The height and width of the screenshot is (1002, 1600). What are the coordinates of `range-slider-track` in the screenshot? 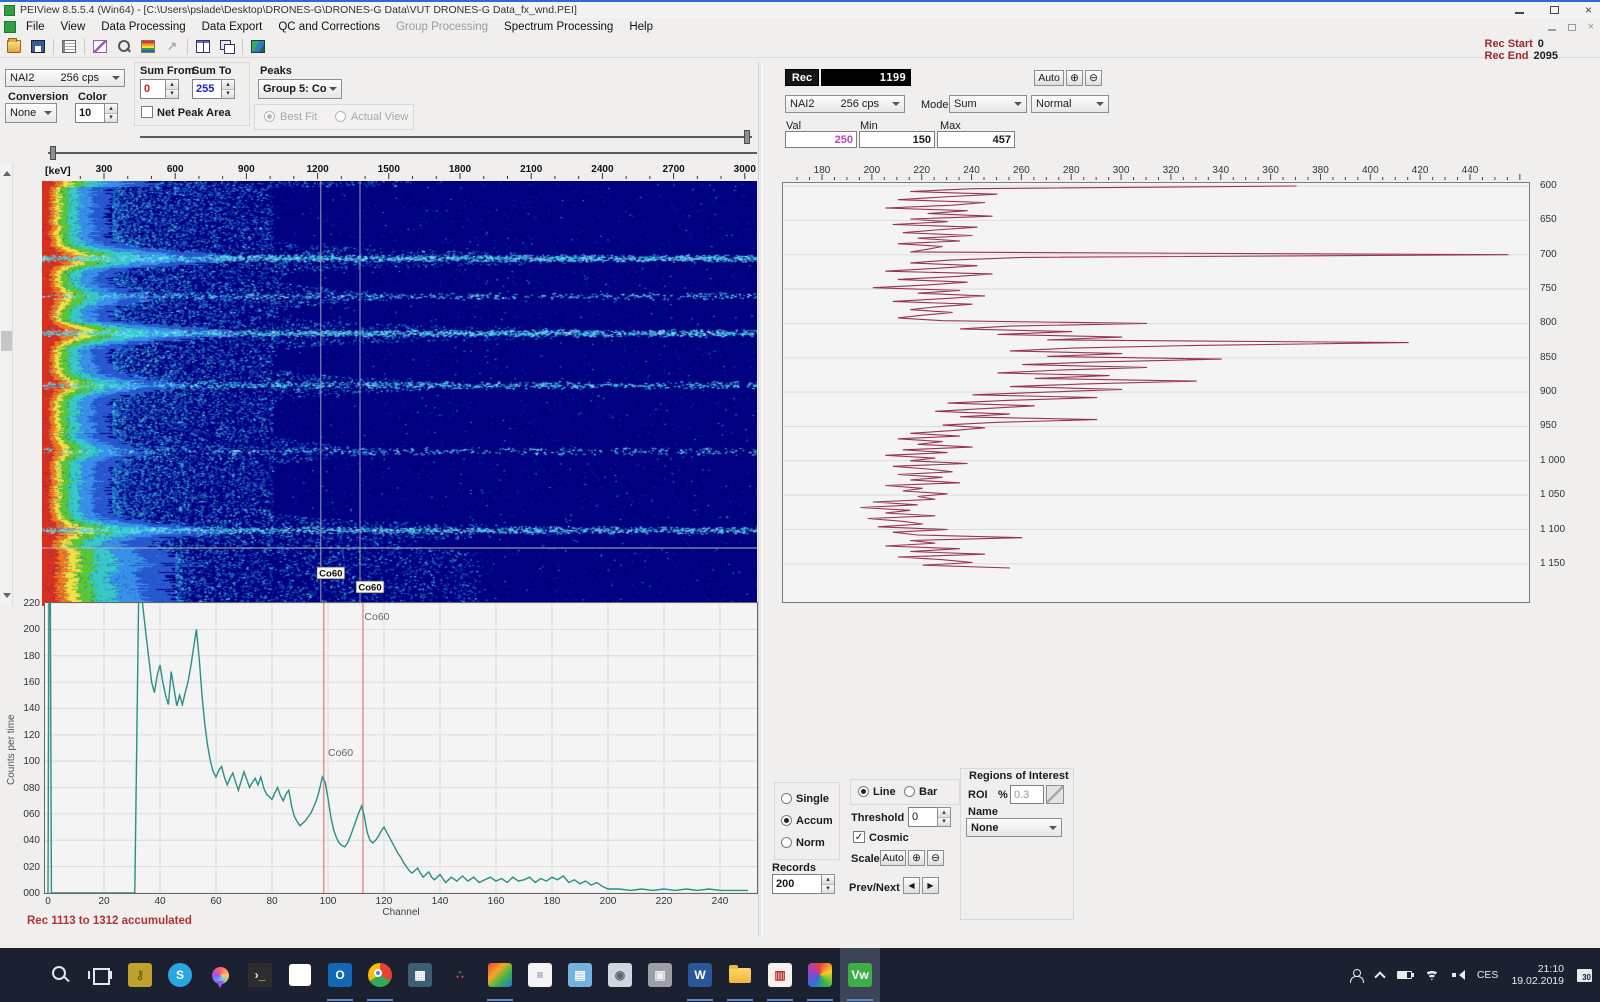 It's located at (446, 137).